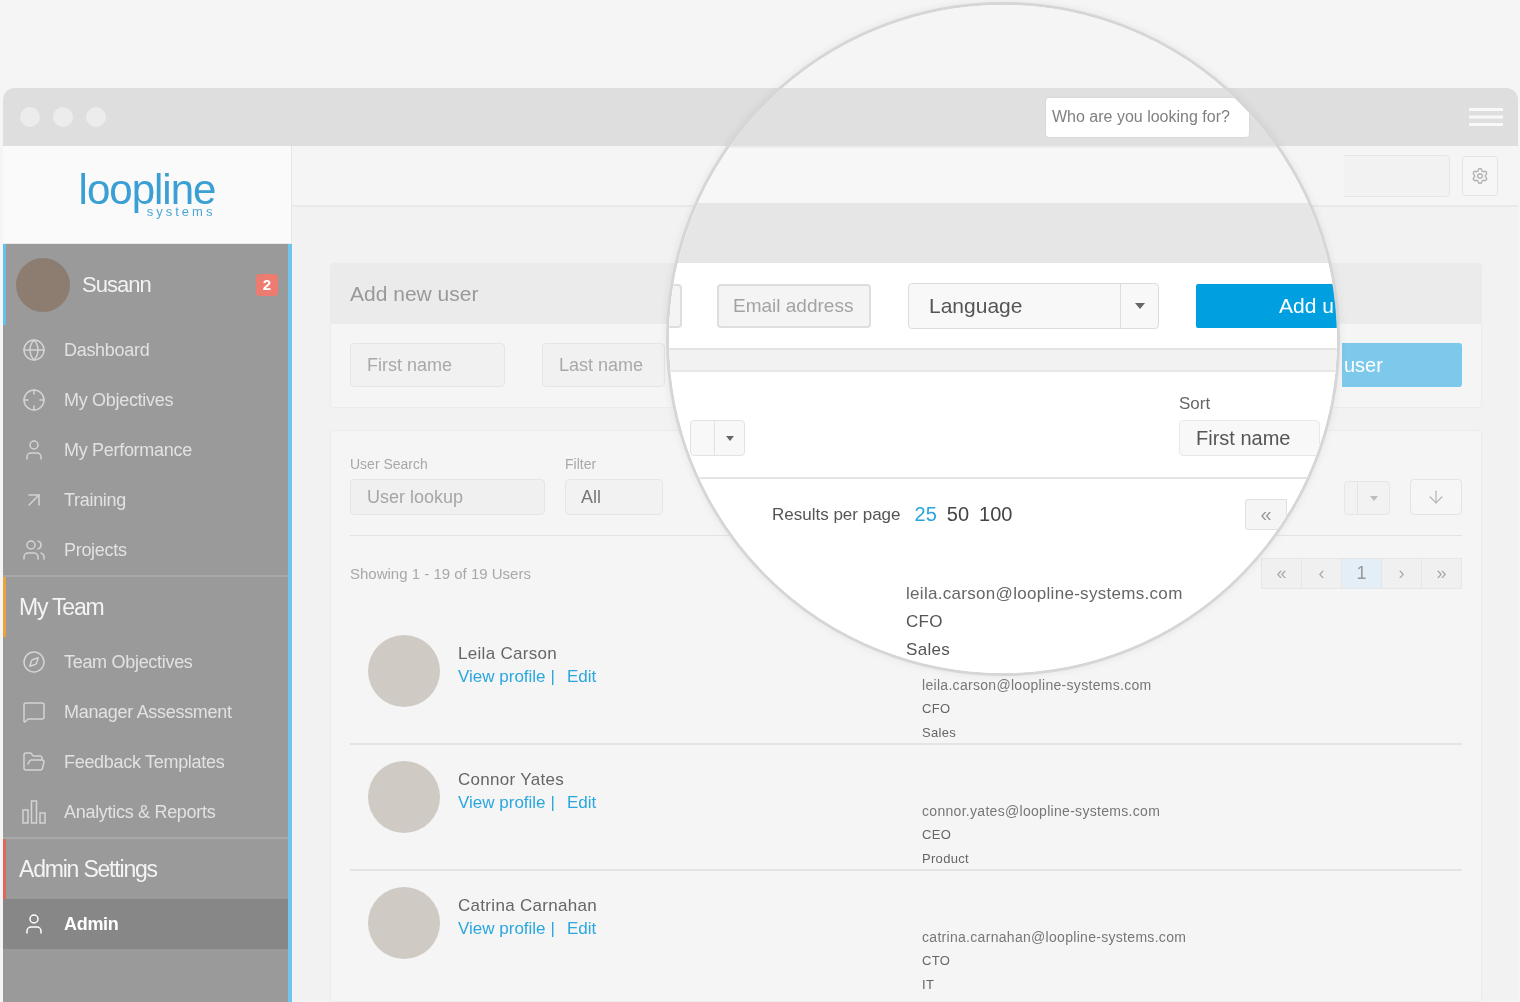  Describe the element at coordinates (145, 924) in the screenshot. I see `sidebar-item: Admin` at that location.